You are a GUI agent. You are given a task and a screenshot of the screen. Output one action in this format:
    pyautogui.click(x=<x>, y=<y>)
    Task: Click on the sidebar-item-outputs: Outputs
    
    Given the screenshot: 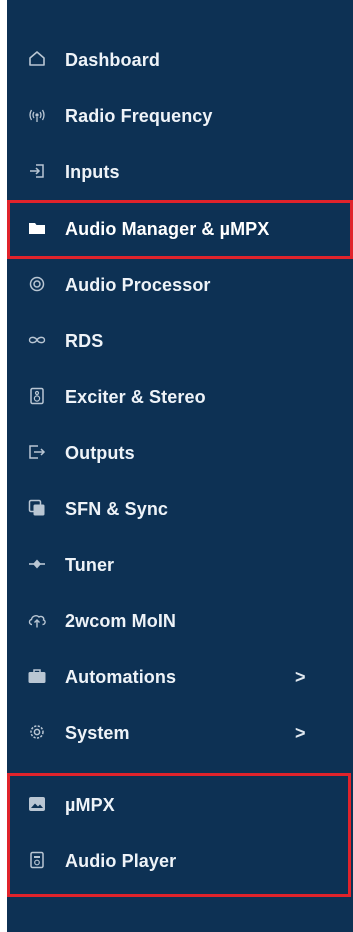 What is the action you would take?
    pyautogui.click(x=180, y=453)
    